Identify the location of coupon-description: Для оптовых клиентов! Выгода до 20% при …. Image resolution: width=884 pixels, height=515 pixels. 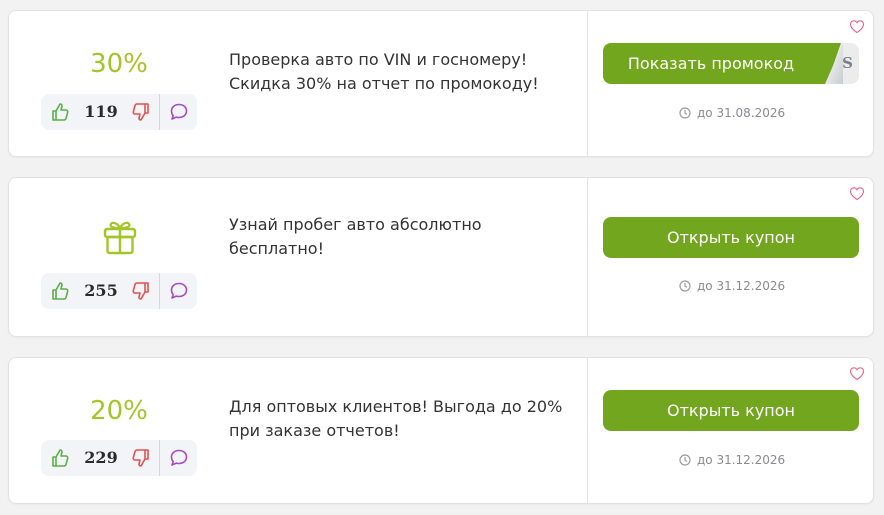
(404, 419).